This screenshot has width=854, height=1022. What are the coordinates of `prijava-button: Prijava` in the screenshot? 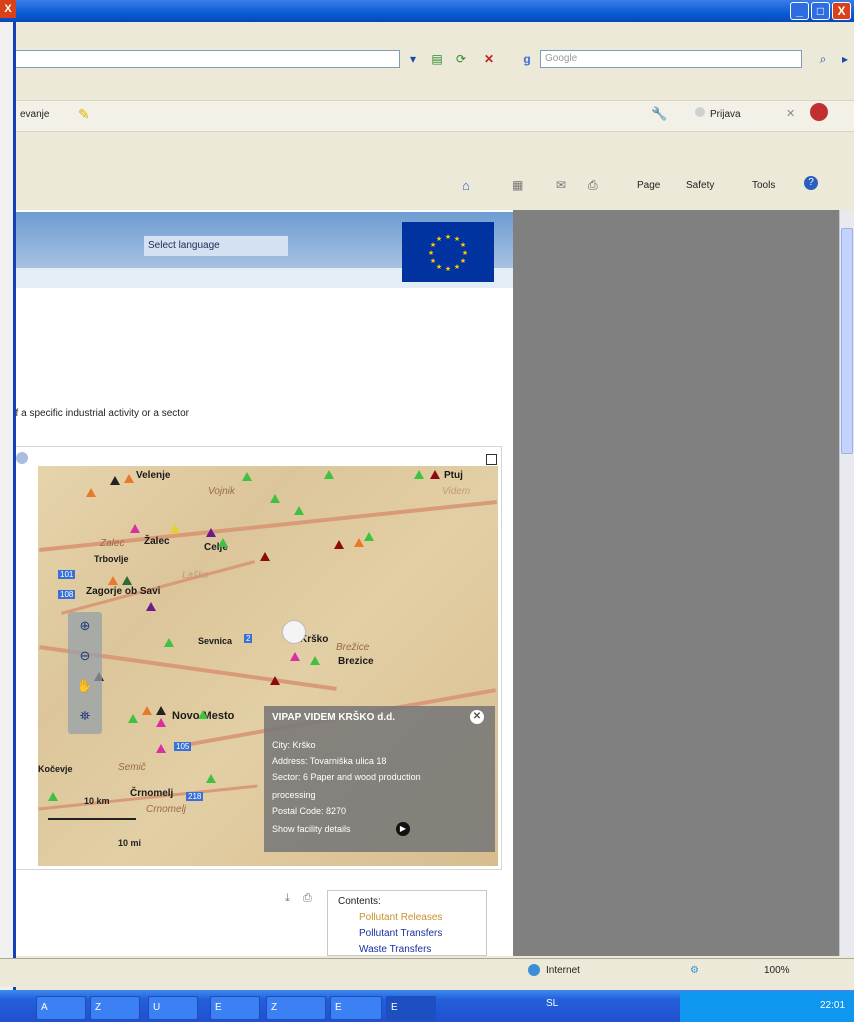 It's located at (725, 114).